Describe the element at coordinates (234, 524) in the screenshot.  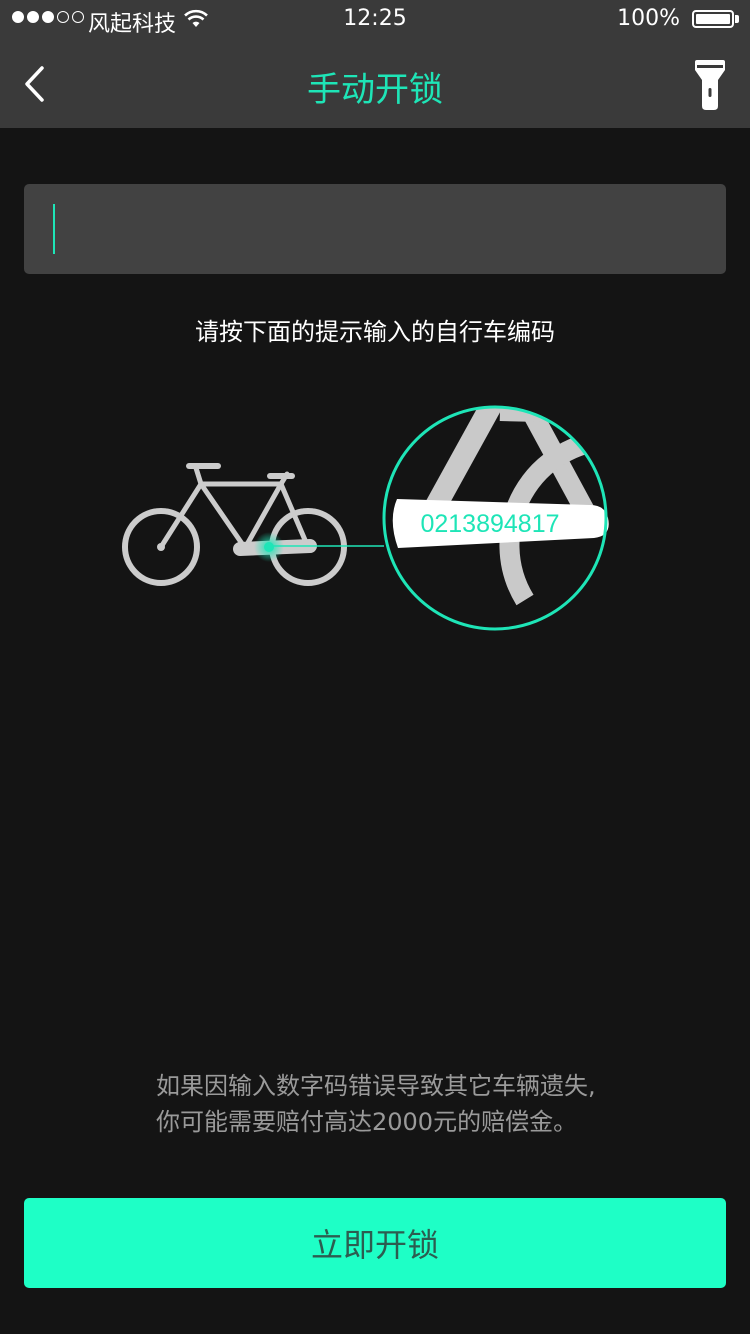
I see `bicycle-icon` at that location.